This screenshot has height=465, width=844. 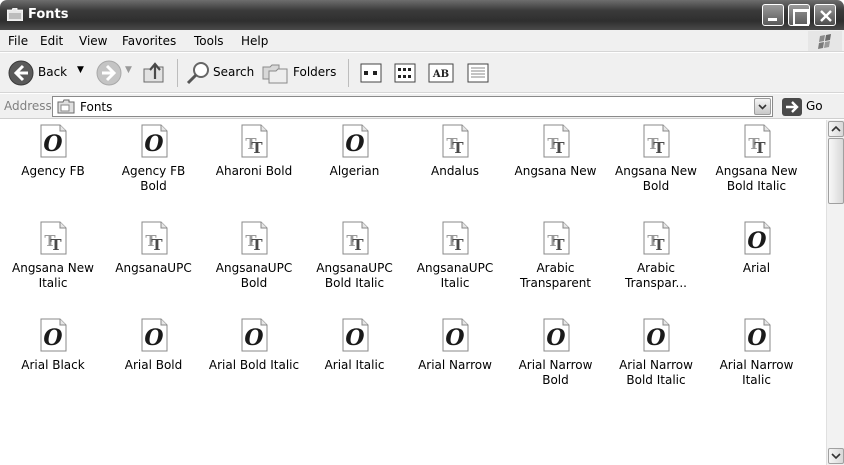 What do you see at coordinates (412, 106) in the screenshot?
I see `address-input: Fonts` at bounding box center [412, 106].